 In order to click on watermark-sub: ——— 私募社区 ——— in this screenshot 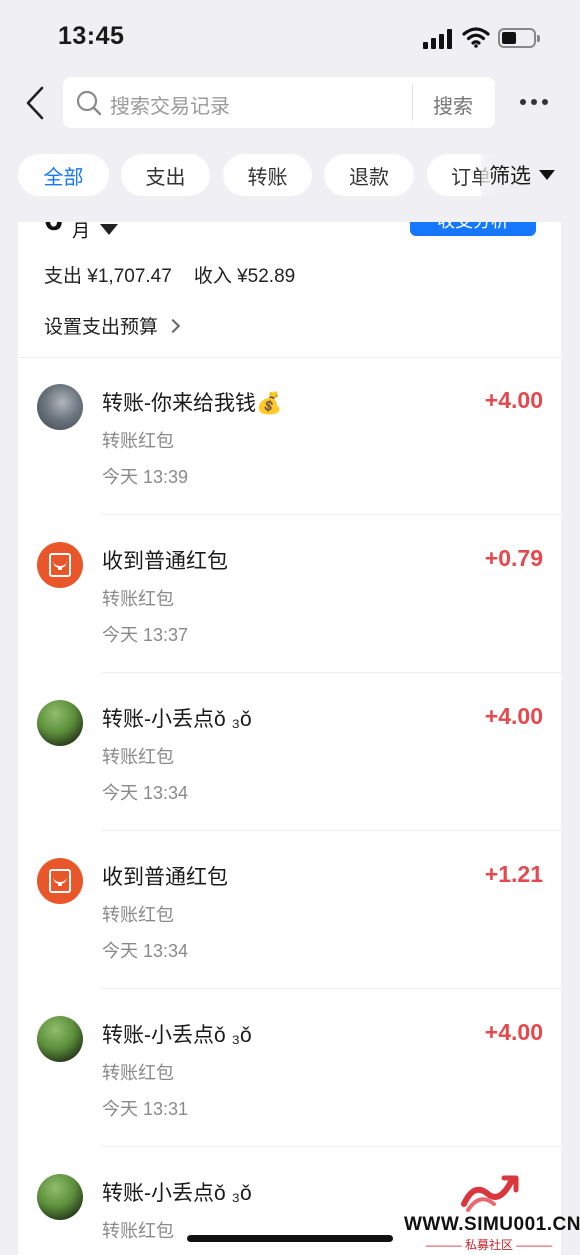, I will do `click(489, 1245)`.